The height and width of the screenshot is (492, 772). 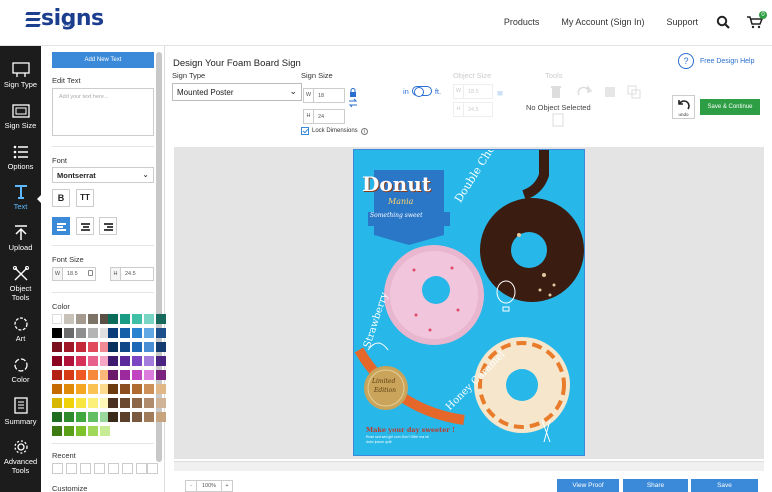 I want to click on font-height-input: H 24.5, so click(x=132, y=274).